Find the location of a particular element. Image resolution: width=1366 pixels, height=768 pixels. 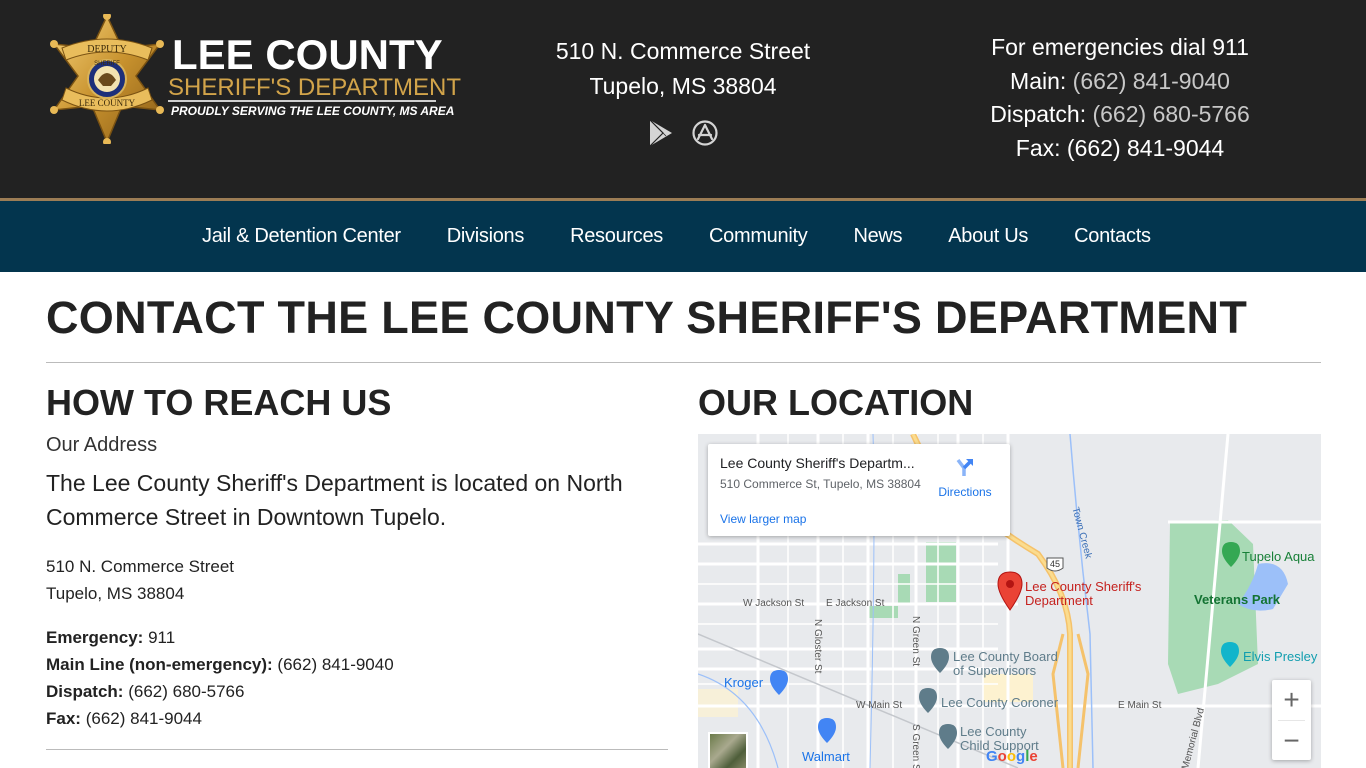

directions-button: Directions is located at coordinates (965, 477).